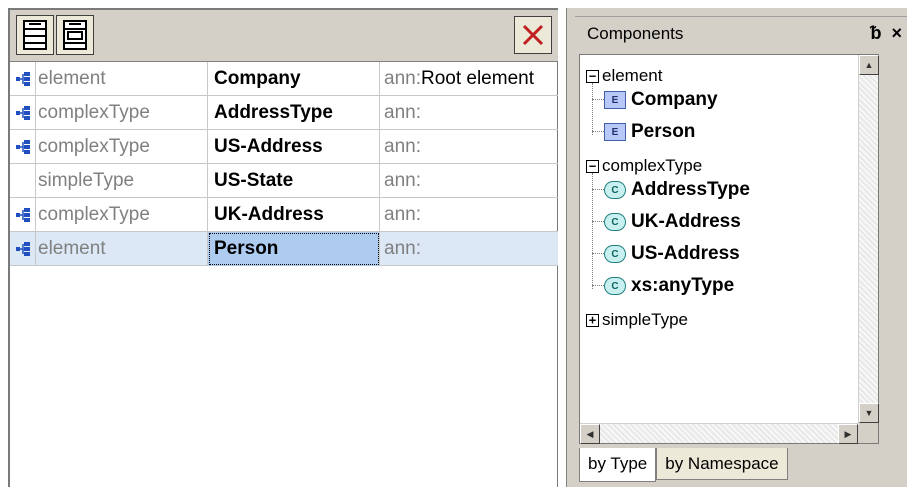 The height and width of the screenshot is (487, 907). Describe the element at coordinates (635, 33) in the screenshot. I see `components-panel-title: Components` at that location.